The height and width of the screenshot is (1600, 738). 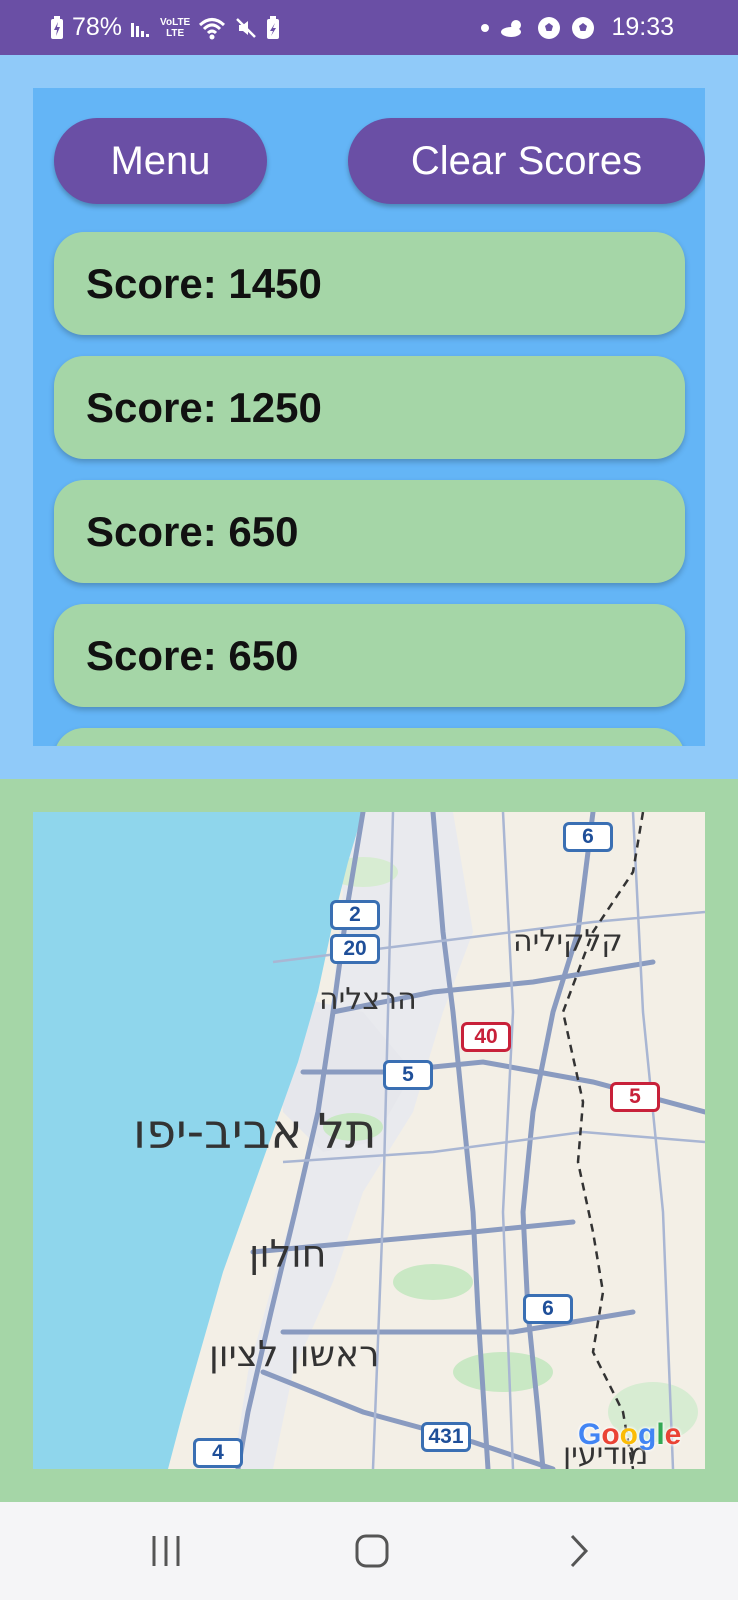 I want to click on battery-charging-icon, so click(x=57, y=27).